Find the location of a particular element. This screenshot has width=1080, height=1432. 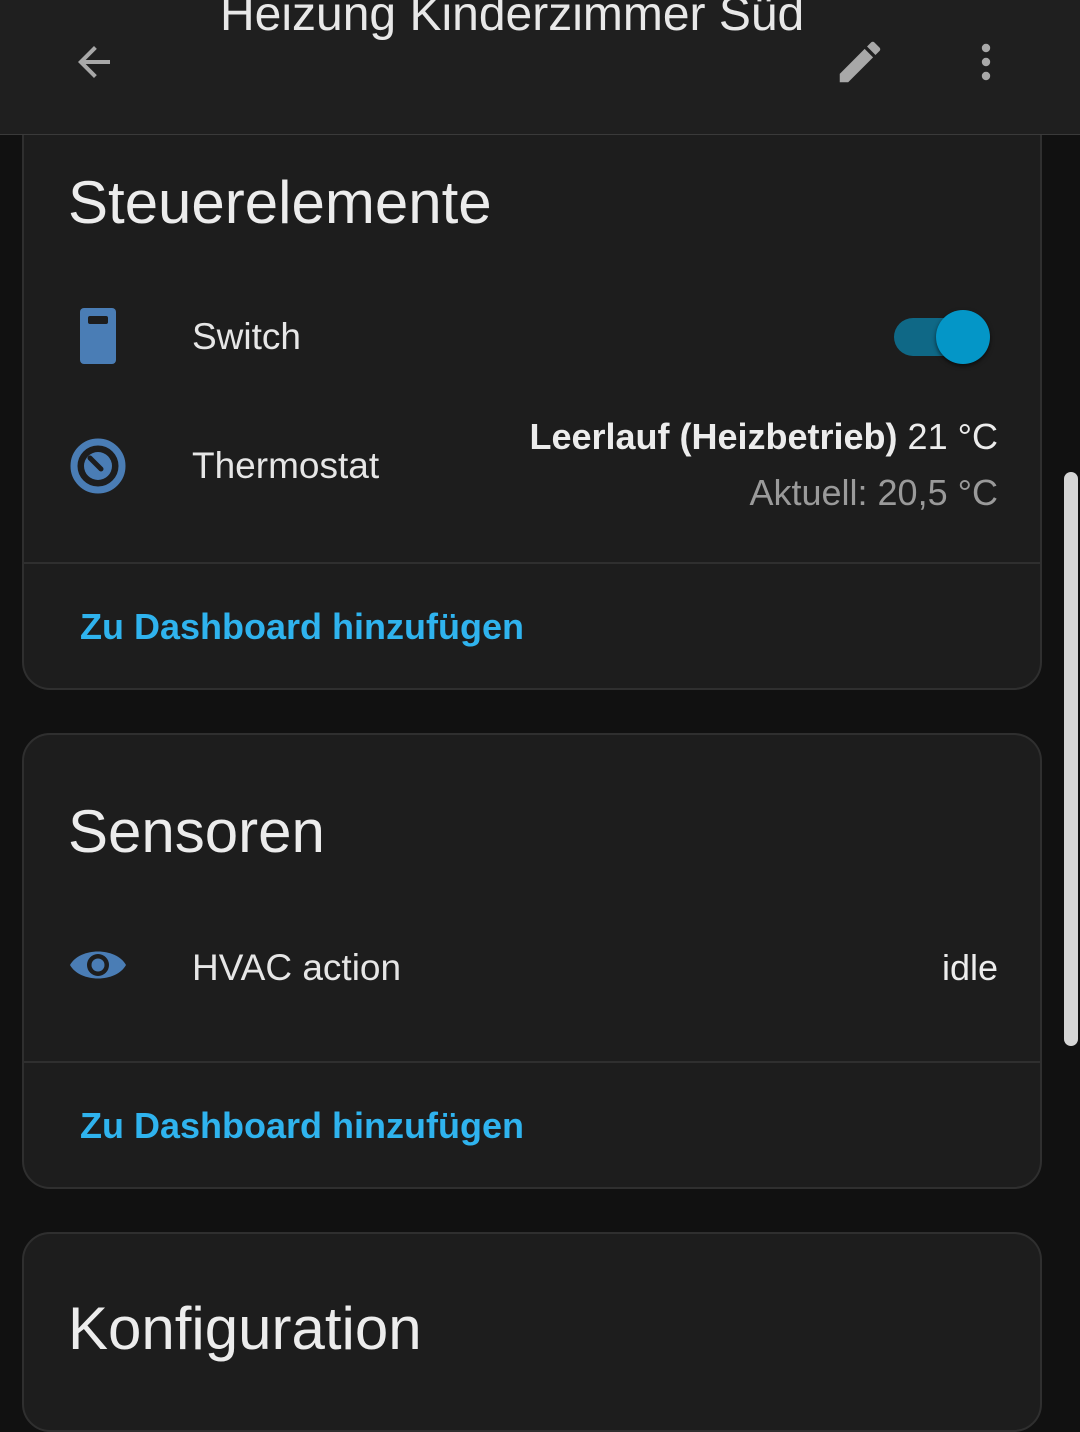

pencil-icon is located at coordinates (860, 62).